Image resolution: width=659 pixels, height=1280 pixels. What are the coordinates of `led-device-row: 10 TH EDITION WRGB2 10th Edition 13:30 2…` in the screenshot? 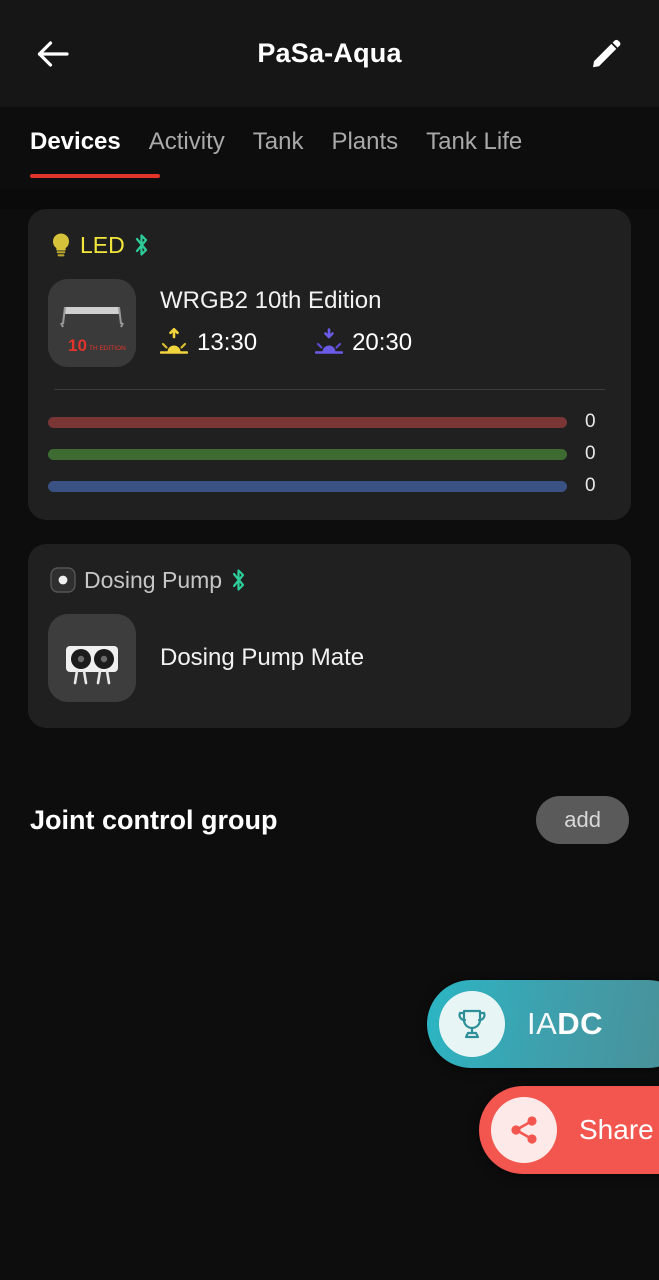 It's located at (329, 323).